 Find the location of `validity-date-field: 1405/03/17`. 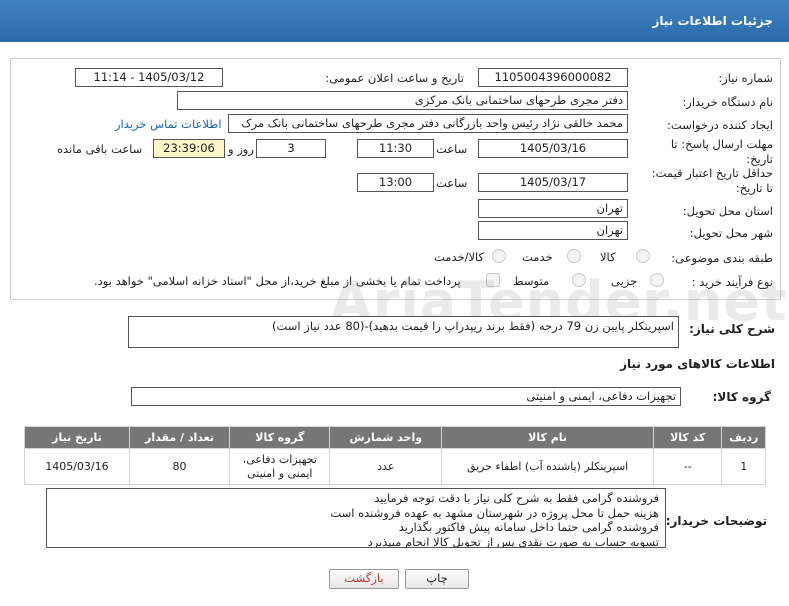

validity-date-field: 1405/03/17 is located at coordinates (553, 182).